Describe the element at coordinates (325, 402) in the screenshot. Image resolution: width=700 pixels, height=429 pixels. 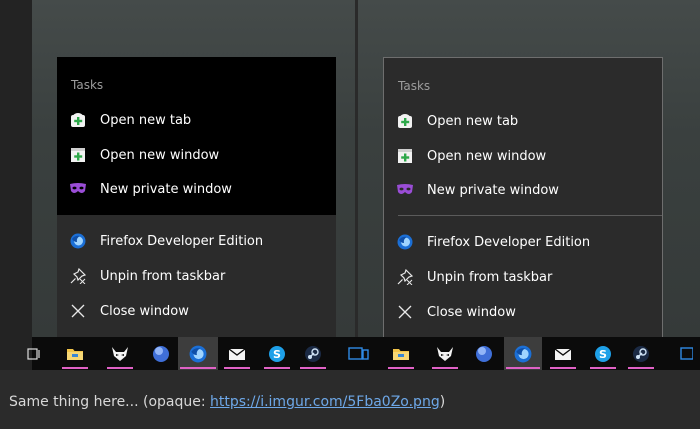
I see `imgur-link: https://i.imgur.com/5Fba0Zo.png` at that location.